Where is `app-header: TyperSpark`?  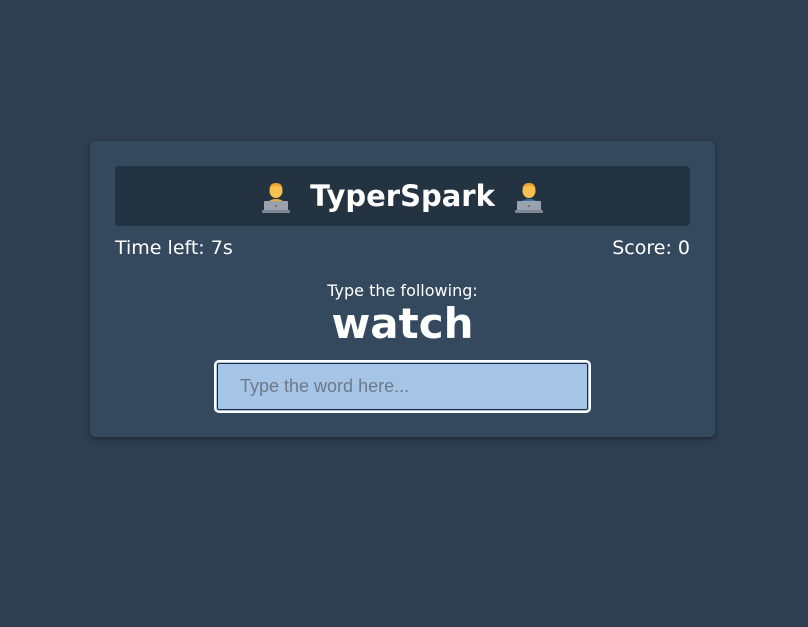
app-header: TyperSpark is located at coordinates (402, 196).